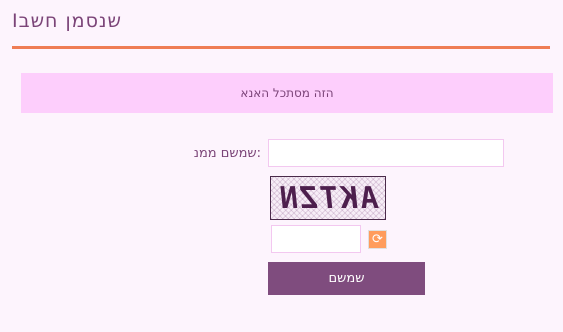 This screenshot has height=332, width=563. Describe the element at coordinates (346, 278) in the screenshot. I see `submit-button: שמשם` at that location.